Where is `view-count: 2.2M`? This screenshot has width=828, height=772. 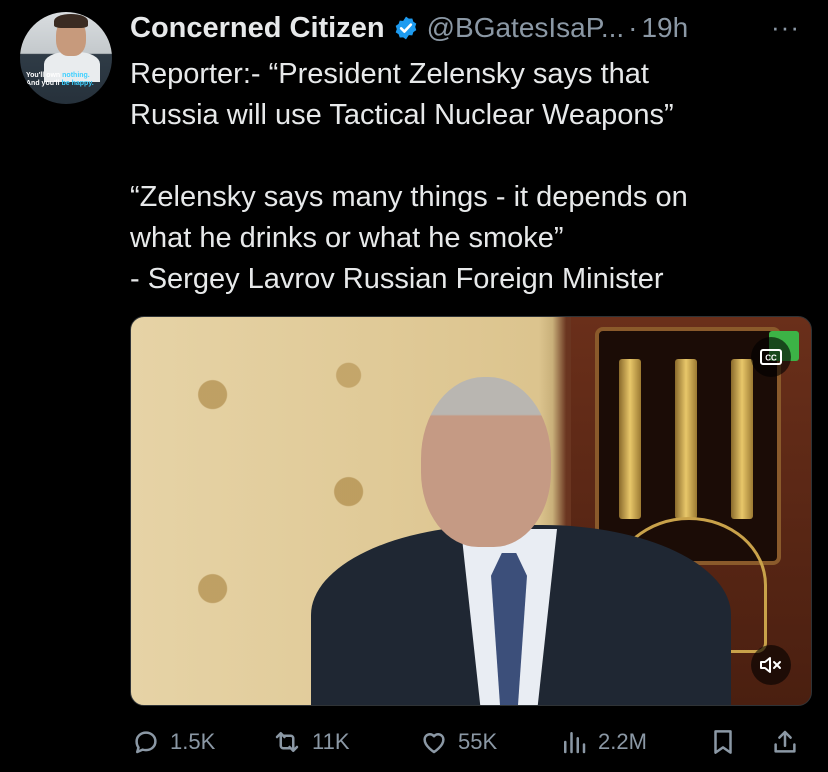 view-count: 2.2M is located at coordinates (622, 741).